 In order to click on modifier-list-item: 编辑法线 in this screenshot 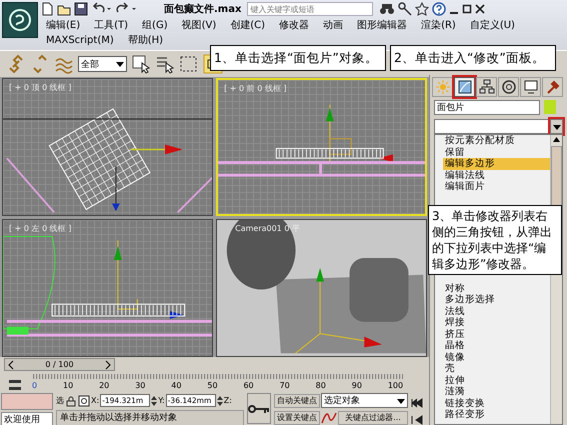, I will do `click(497, 175)`.